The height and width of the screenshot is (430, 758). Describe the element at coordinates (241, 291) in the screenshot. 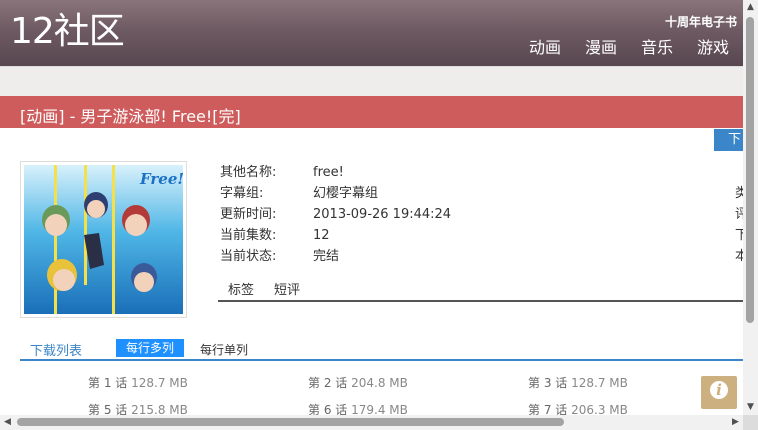

I see `tab-tags: 标签` at that location.